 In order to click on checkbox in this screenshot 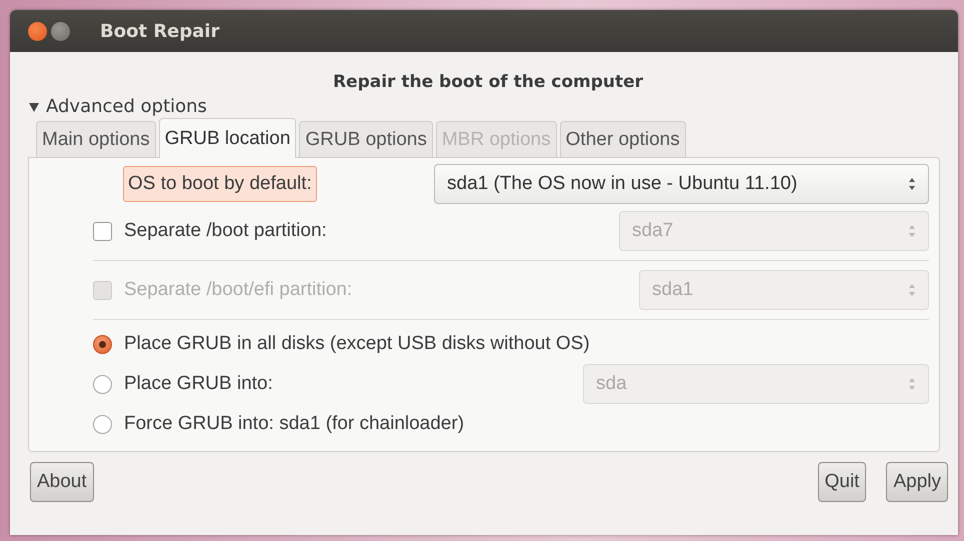, I will do `click(102, 231)`.